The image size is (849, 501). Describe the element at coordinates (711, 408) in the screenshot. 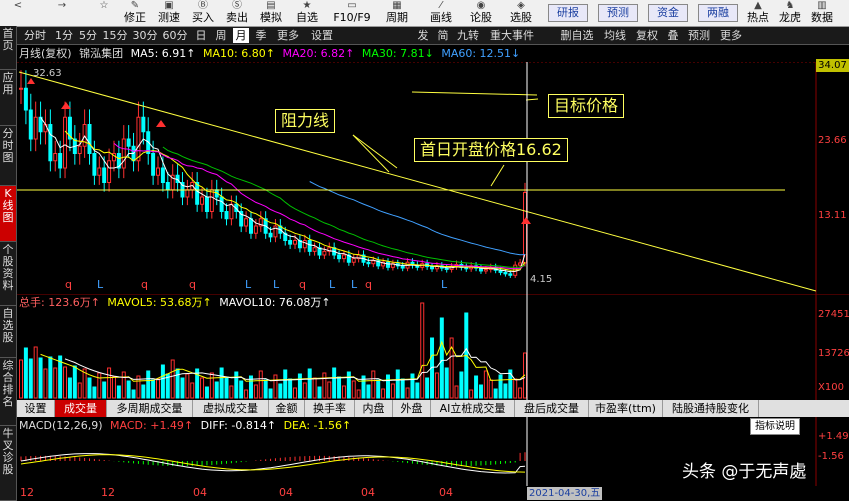

I see `tab-connect-holdings: 陆股通持股变化` at that location.